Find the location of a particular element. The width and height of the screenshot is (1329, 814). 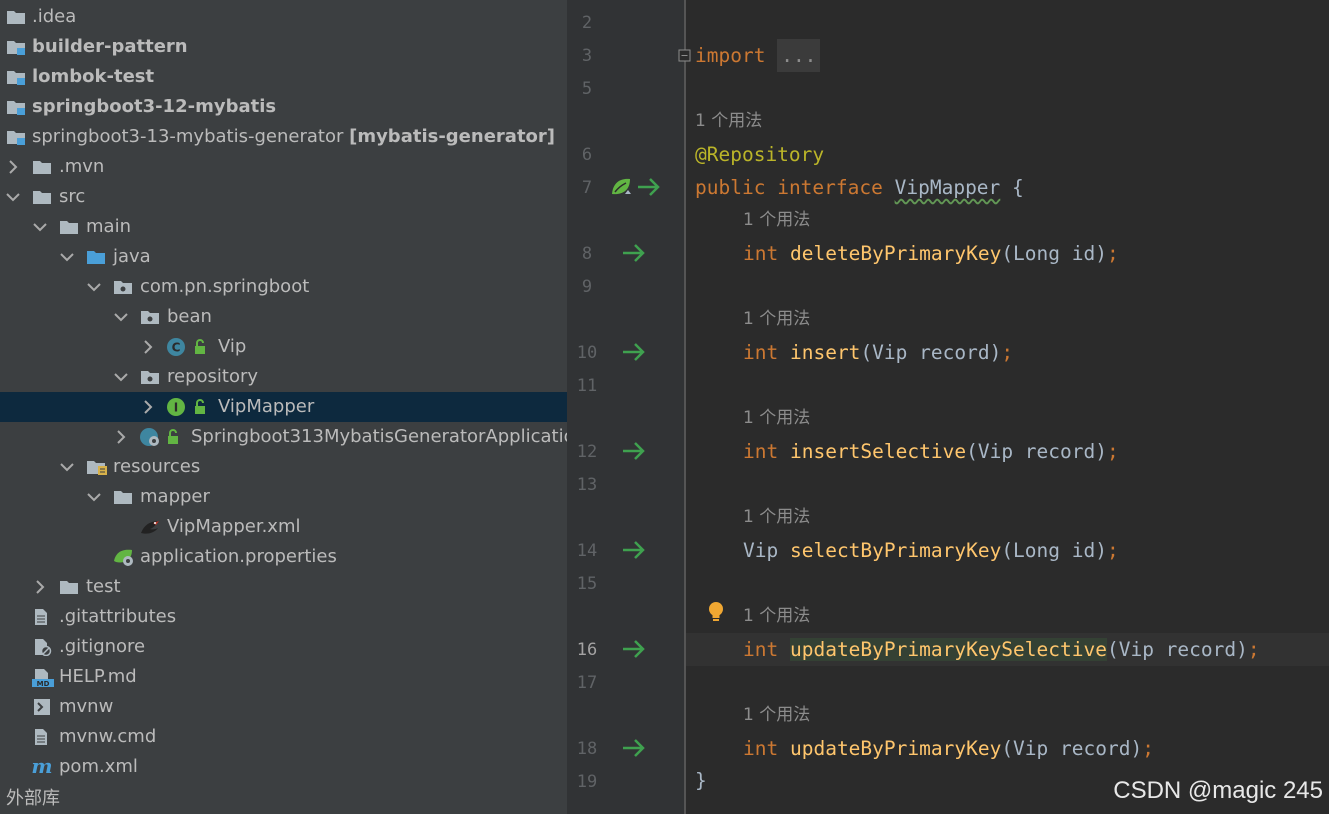

code-line-method: int updateByPrimaryKey(Vip record); is located at coordinates (948, 748).